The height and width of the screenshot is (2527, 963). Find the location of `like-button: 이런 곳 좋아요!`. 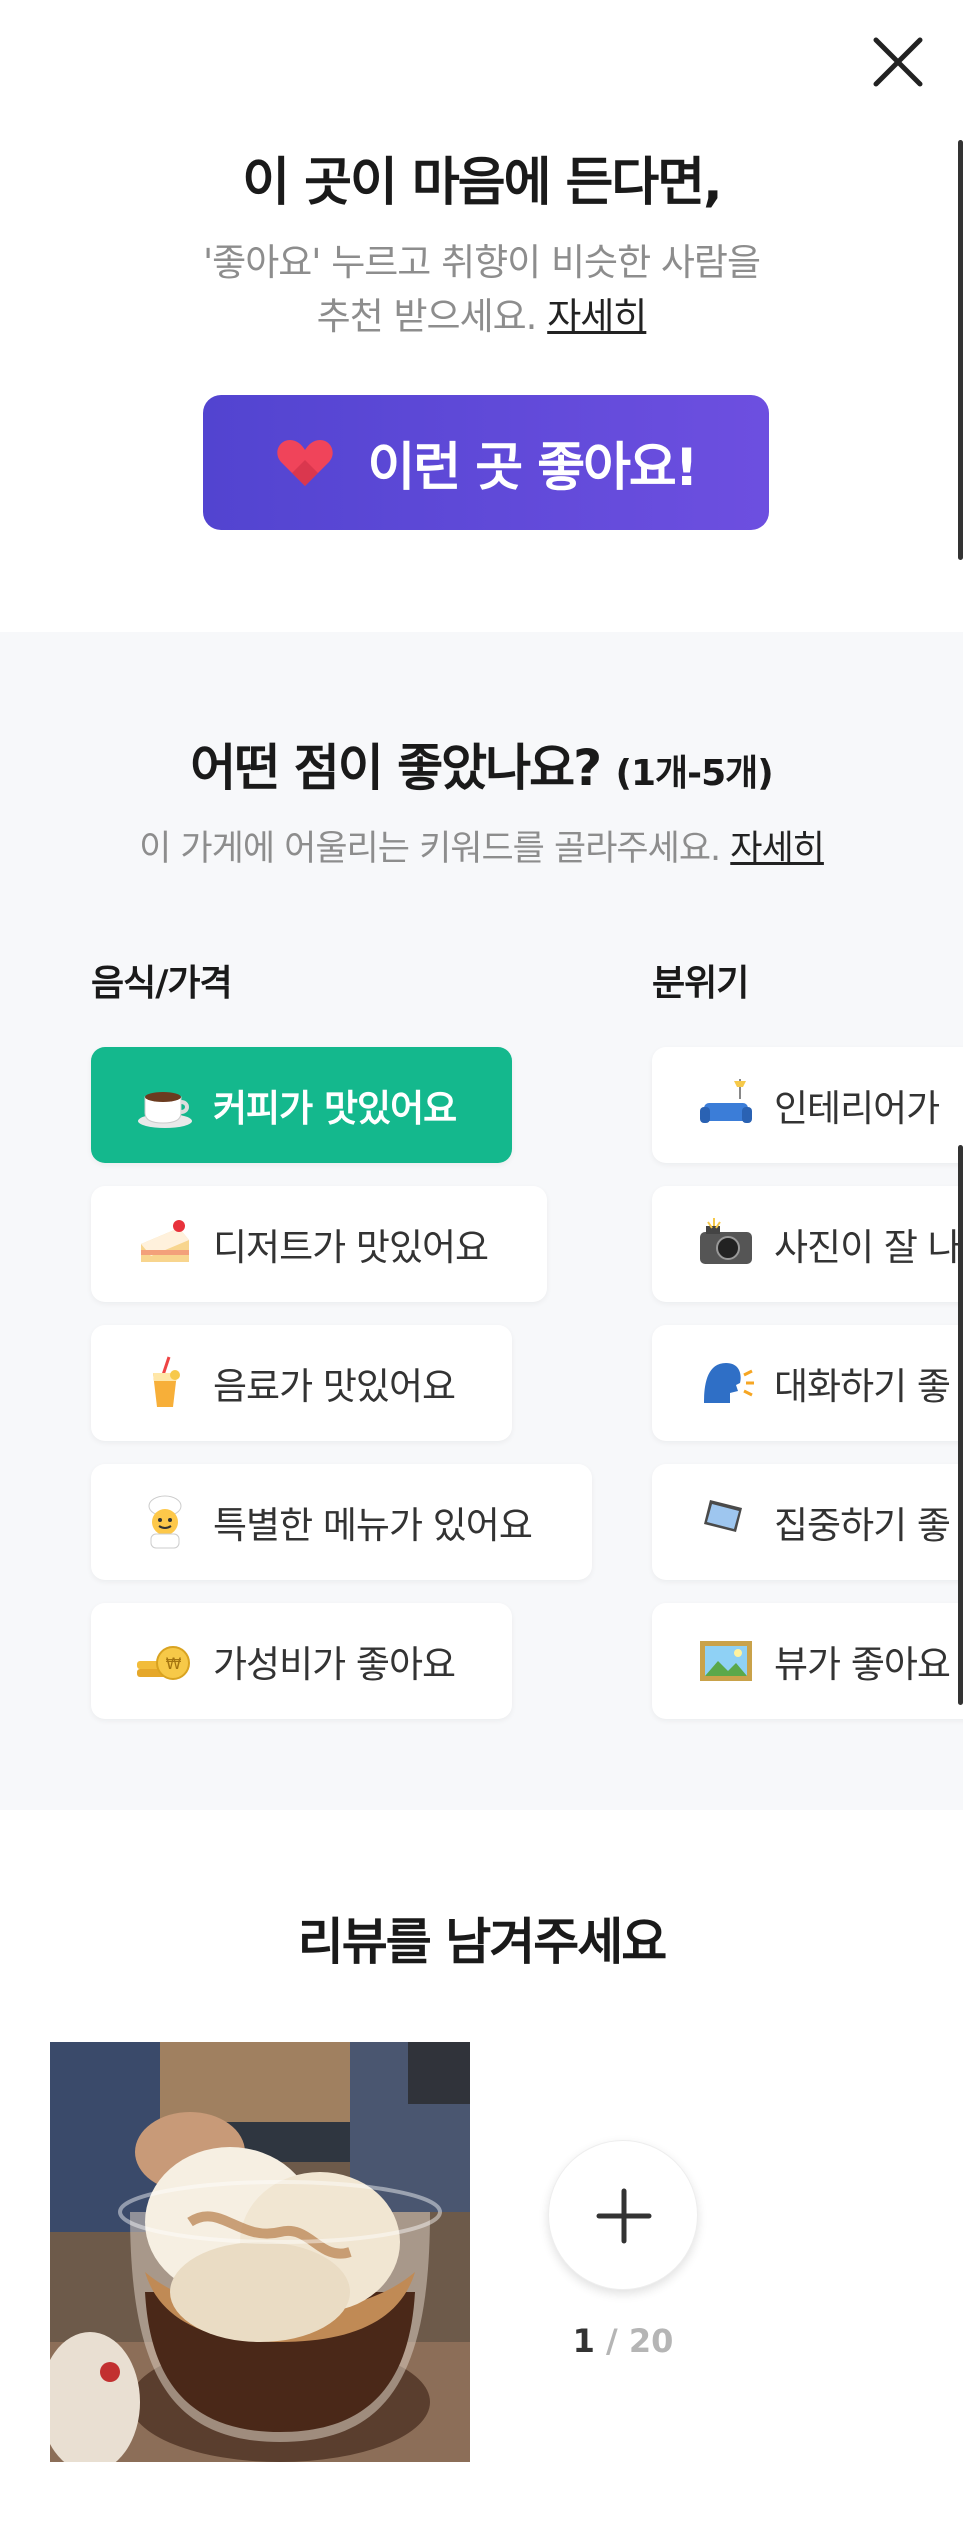

like-button: 이런 곳 좋아요! is located at coordinates (486, 462).